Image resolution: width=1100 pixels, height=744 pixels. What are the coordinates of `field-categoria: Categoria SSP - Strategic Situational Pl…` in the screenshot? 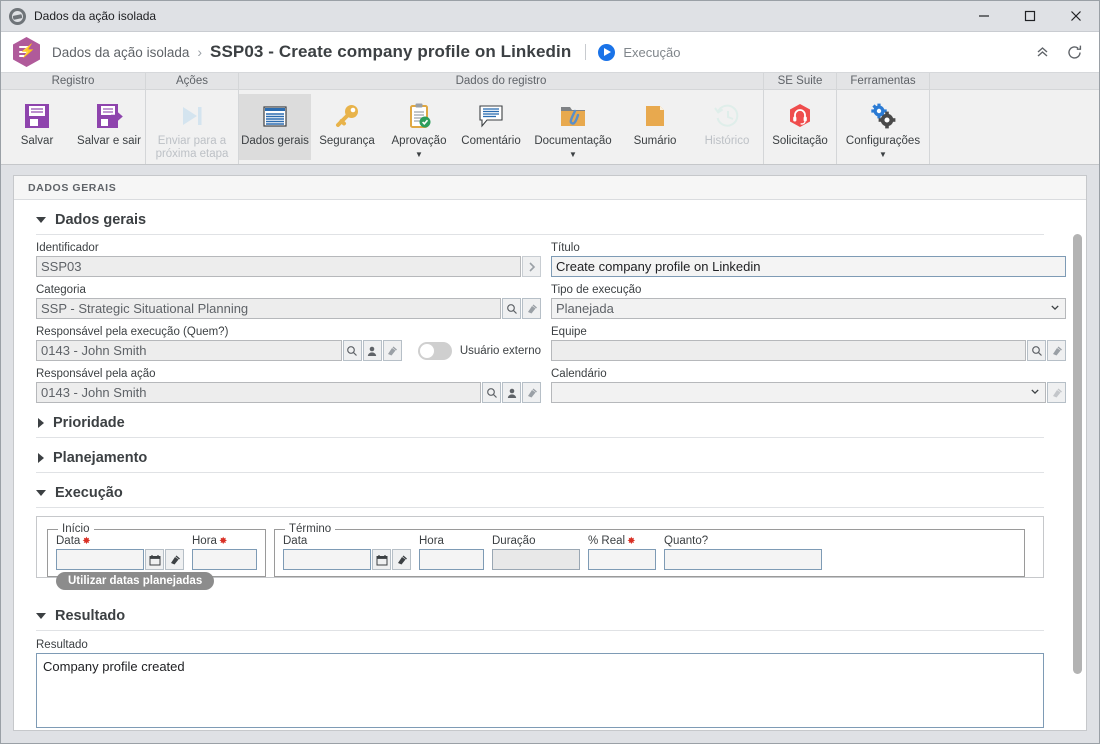 It's located at (288, 301).